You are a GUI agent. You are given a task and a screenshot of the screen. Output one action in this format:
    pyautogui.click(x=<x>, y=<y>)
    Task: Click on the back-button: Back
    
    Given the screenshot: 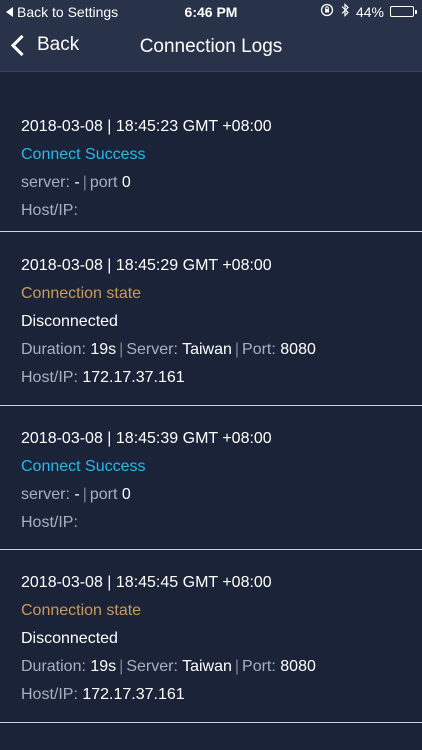 What is the action you would take?
    pyautogui.click(x=43, y=45)
    